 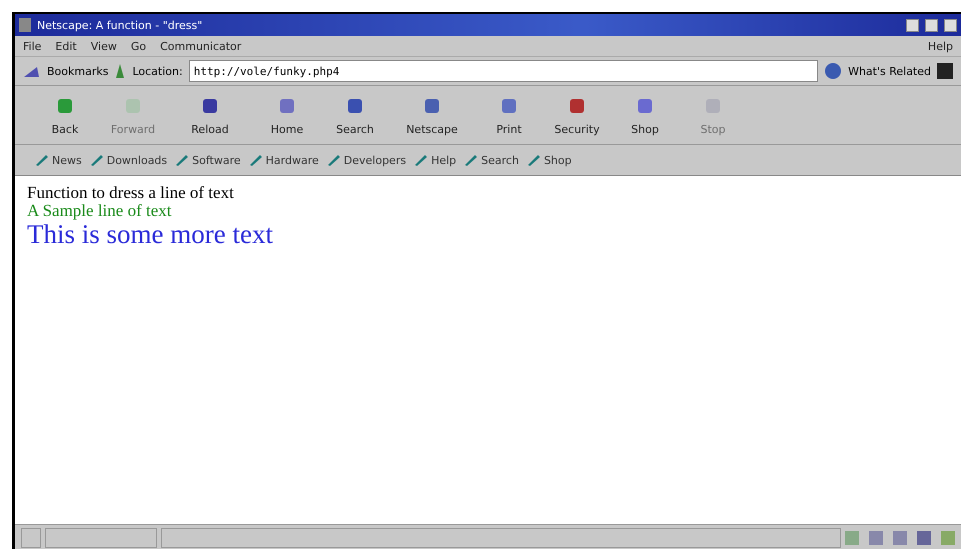 What do you see at coordinates (31, 538) in the screenshot?
I see `security-status` at bounding box center [31, 538].